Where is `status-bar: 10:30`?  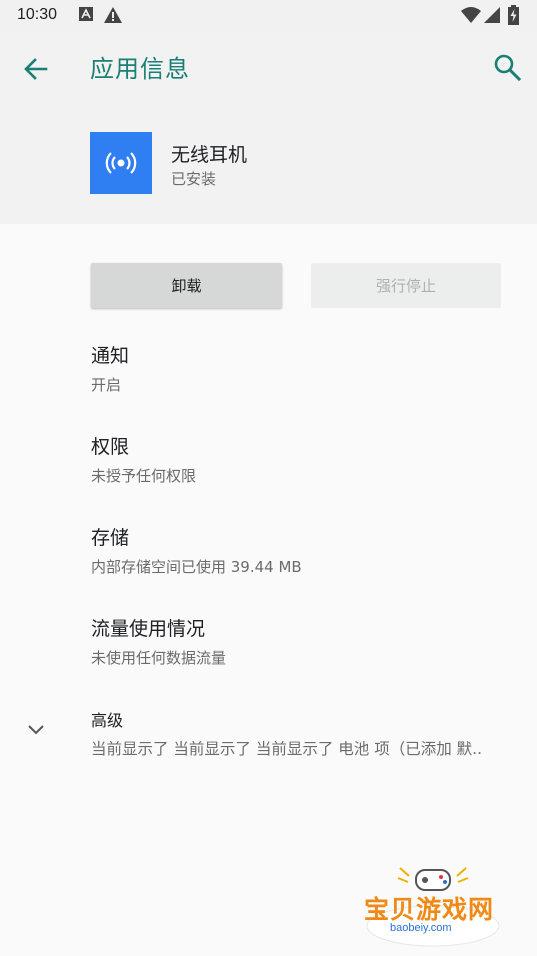 status-bar: 10:30 is located at coordinates (268, 15).